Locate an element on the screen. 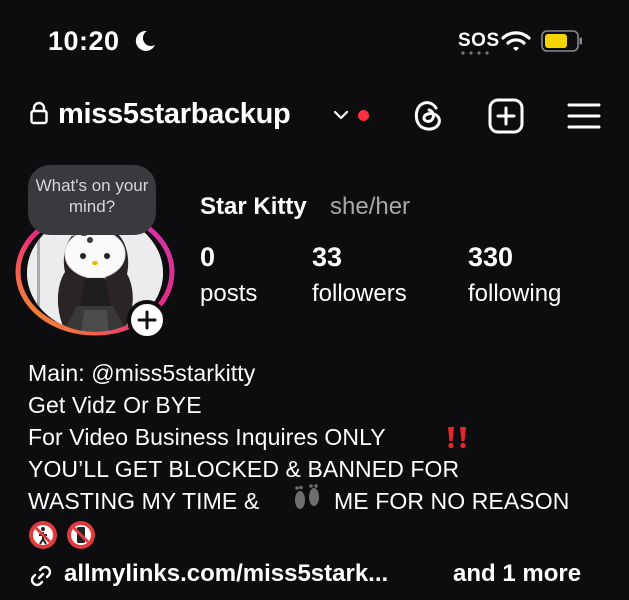  create-plus-icon is located at coordinates (506, 116).